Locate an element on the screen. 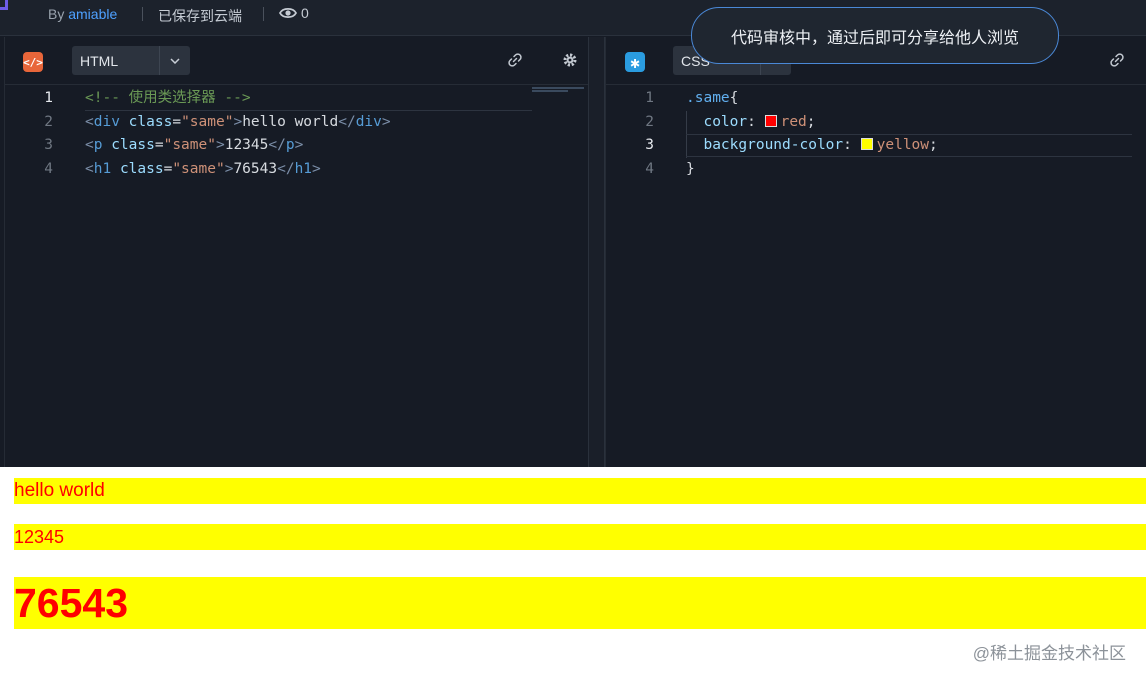 The width and height of the screenshot is (1146, 682). logo-mark is located at coordinates (4, 5).